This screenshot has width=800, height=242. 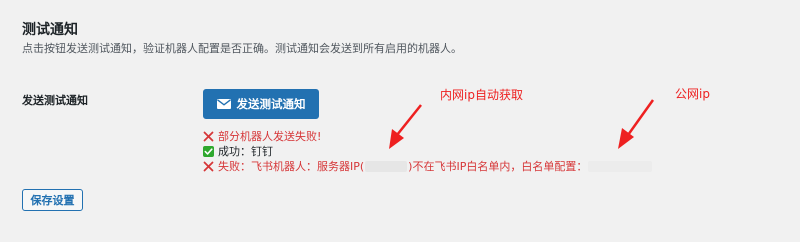 I want to click on result-text: 成功：钉钉, so click(x=245, y=151).